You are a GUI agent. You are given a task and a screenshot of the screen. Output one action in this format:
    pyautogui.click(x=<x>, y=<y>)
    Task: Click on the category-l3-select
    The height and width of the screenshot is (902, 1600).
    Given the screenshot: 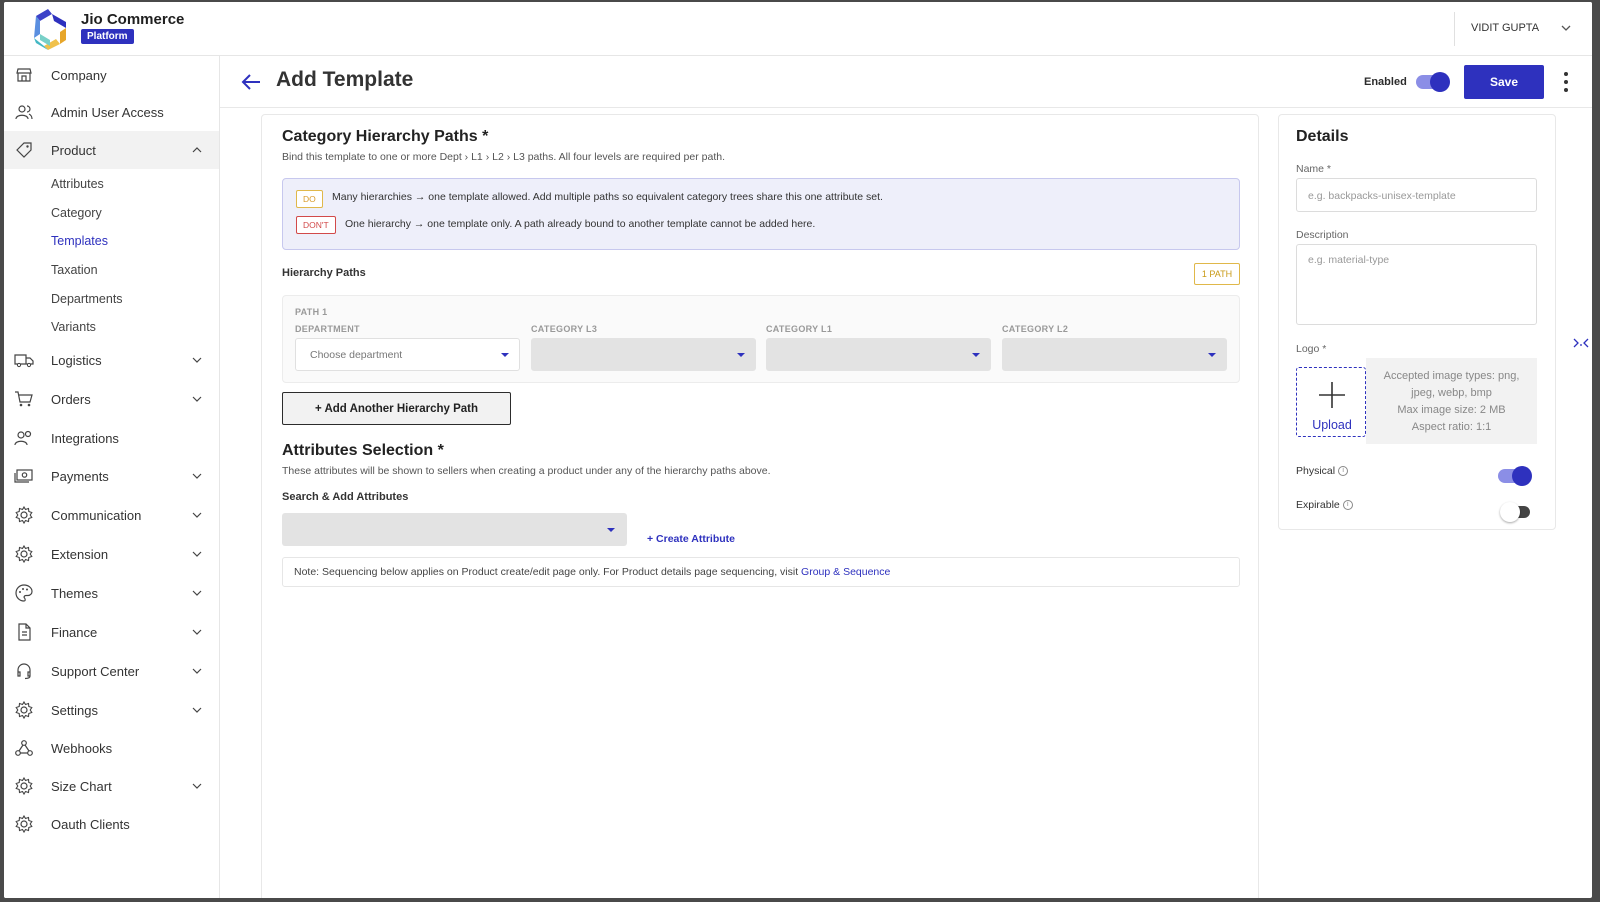 What is the action you would take?
    pyautogui.click(x=643, y=354)
    